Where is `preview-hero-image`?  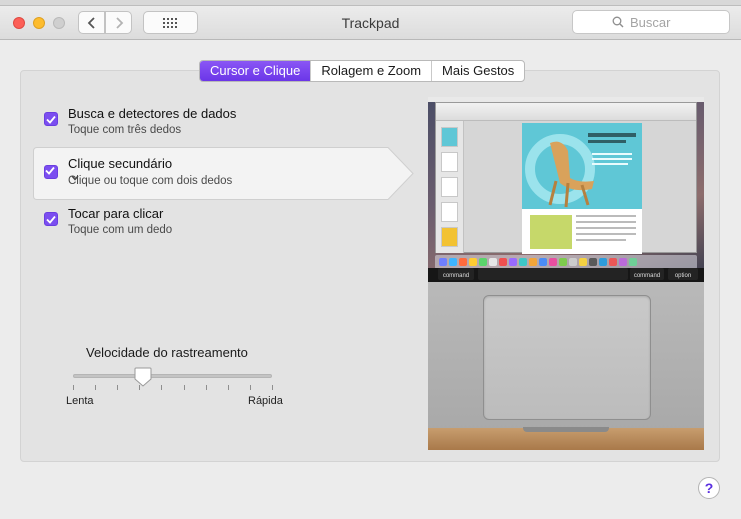 preview-hero-image is located at coordinates (582, 166).